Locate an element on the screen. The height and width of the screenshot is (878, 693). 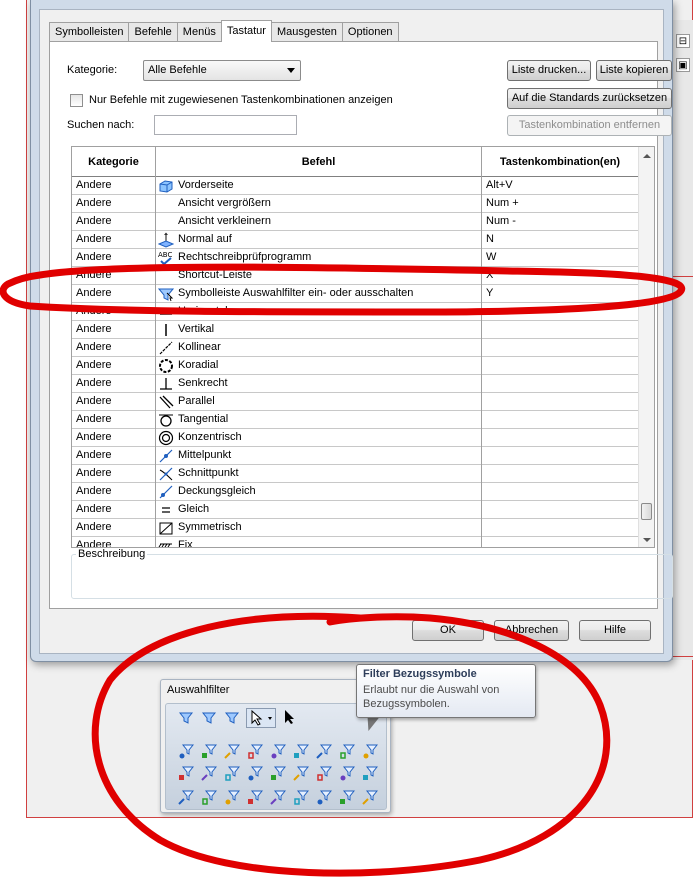
table-row: Andere Vorderseite Alt+V is located at coordinates (355, 186).